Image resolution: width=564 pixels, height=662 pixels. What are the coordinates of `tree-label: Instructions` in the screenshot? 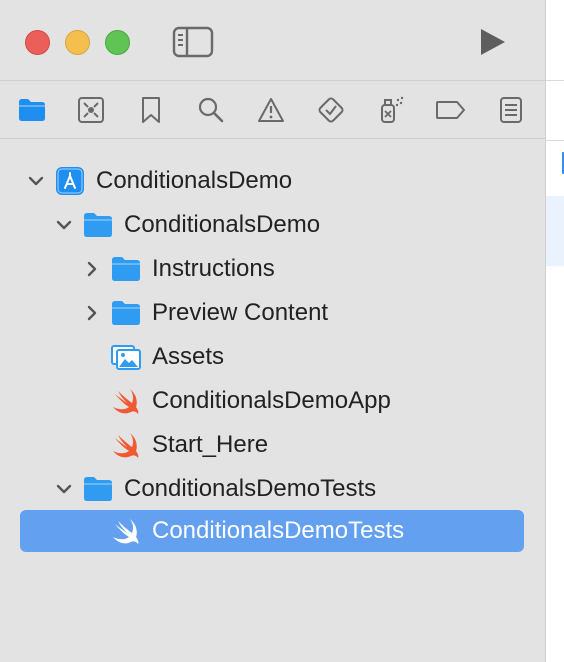 It's located at (213, 268).